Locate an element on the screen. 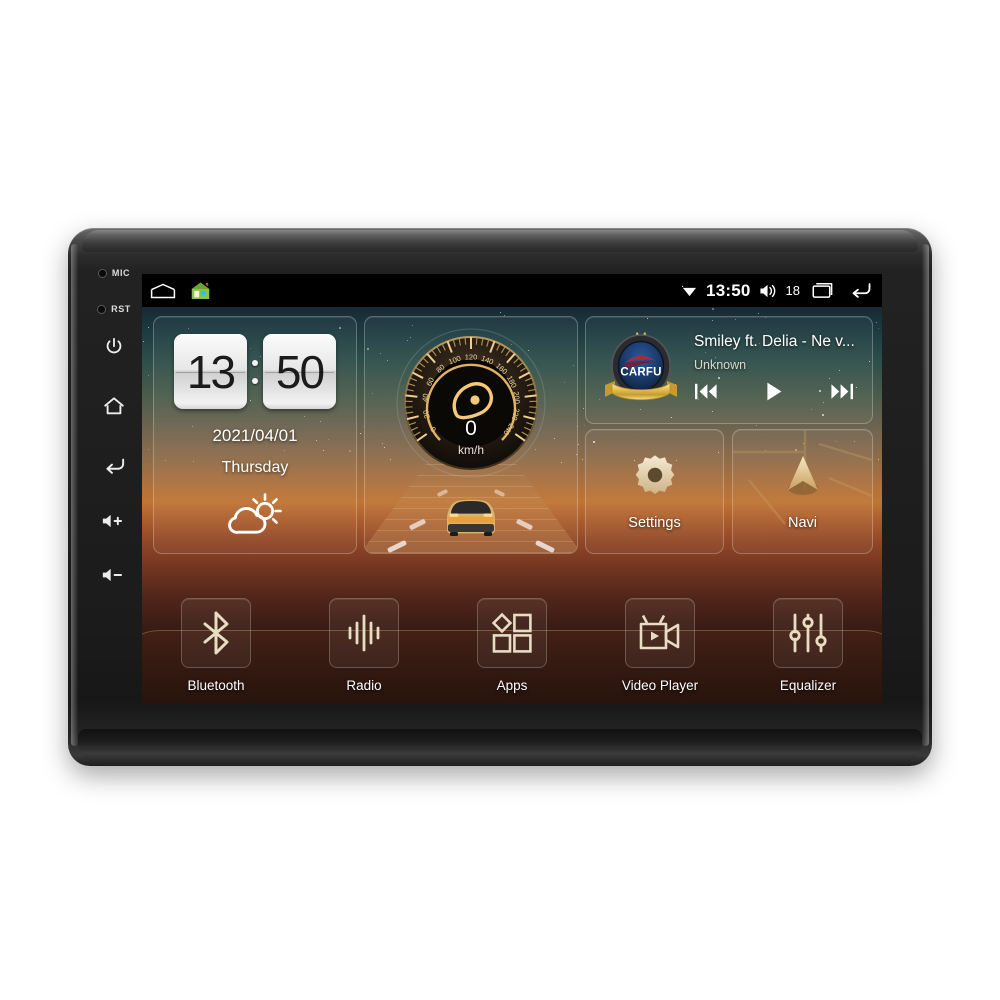  speed-unit: km/h is located at coordinates (470, 450).